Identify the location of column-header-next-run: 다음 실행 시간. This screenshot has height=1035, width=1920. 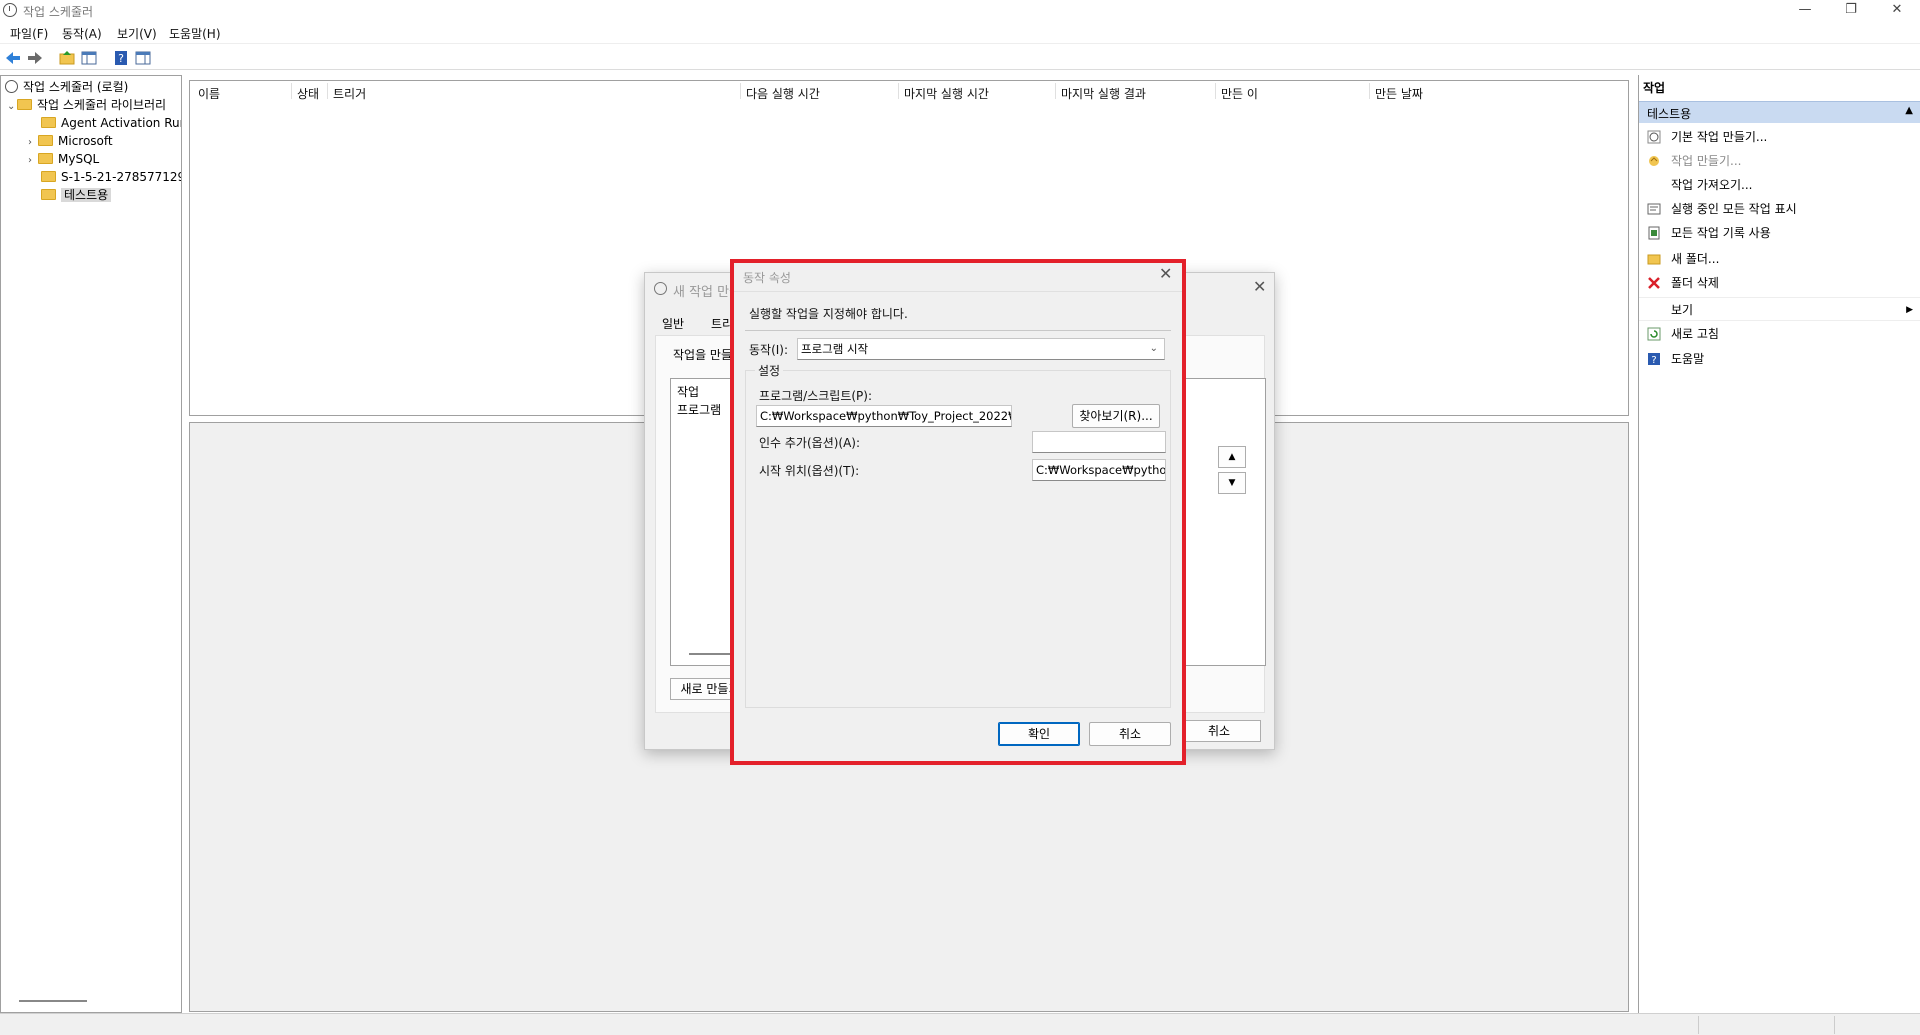
(783, 93).